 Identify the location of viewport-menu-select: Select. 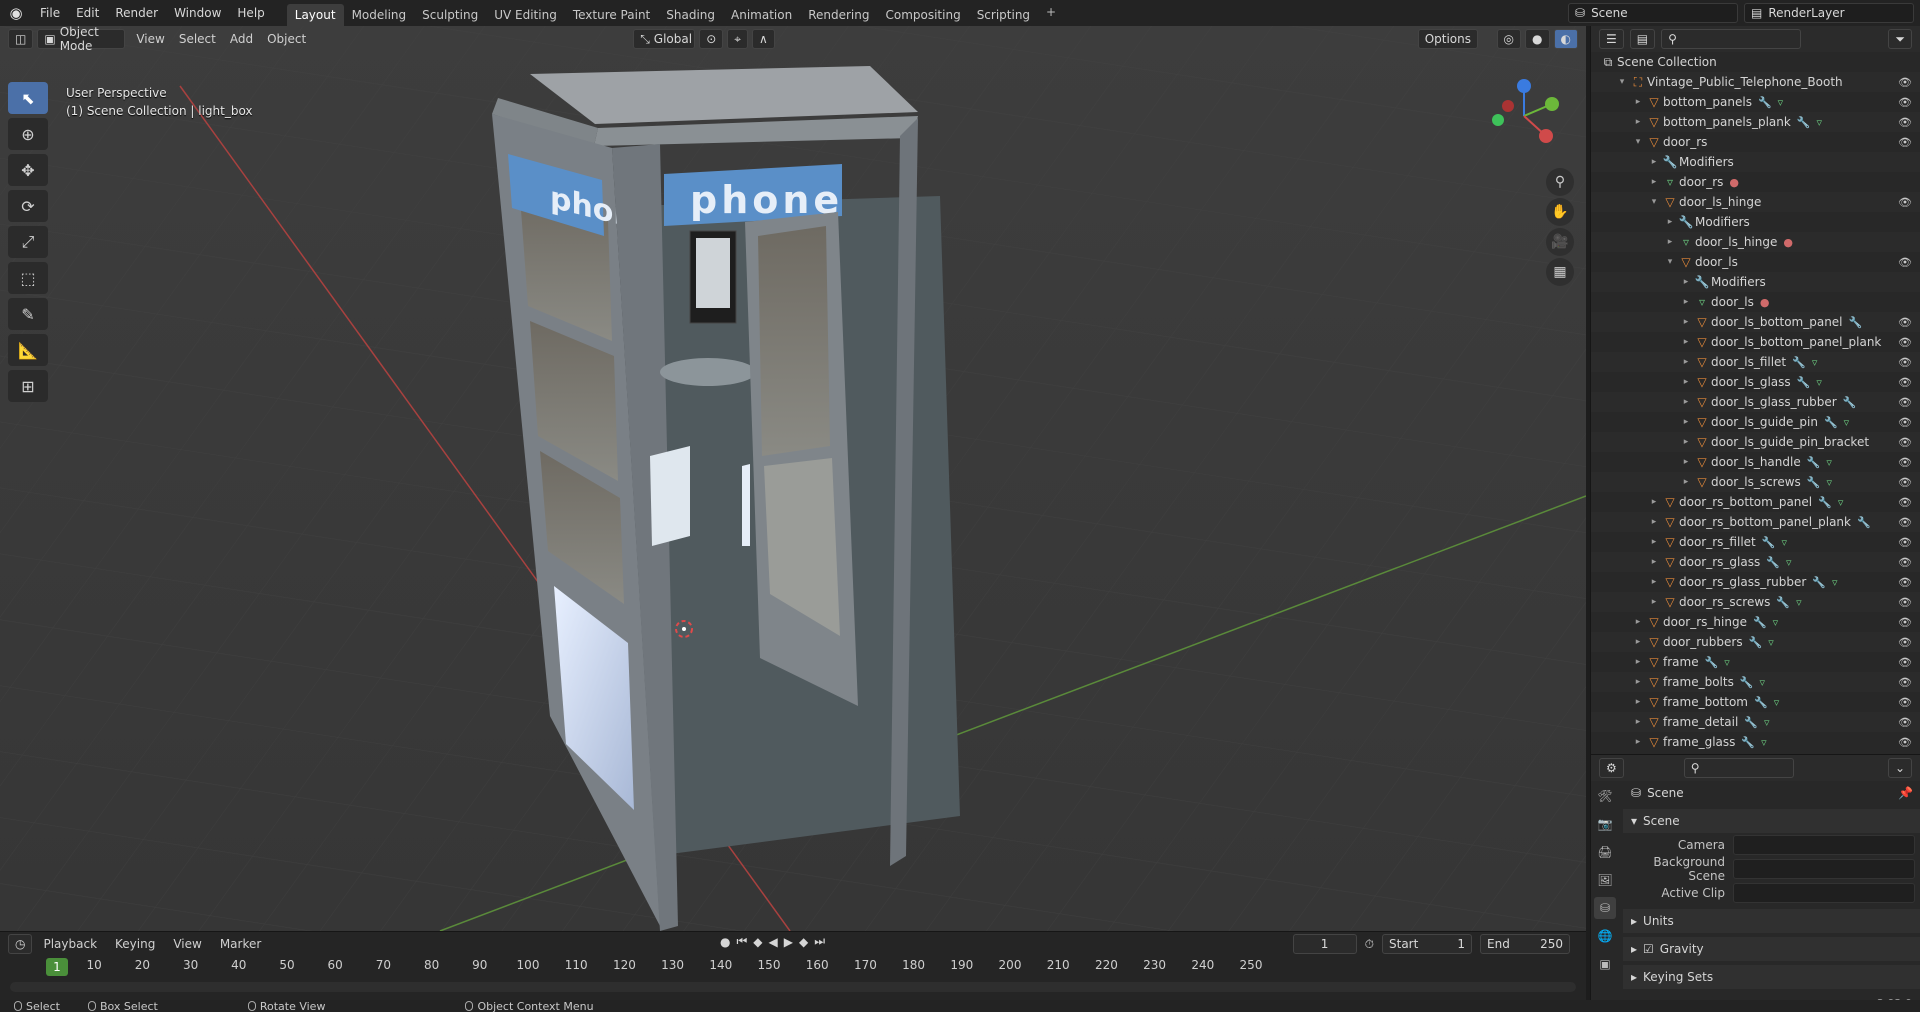
(197, 39).